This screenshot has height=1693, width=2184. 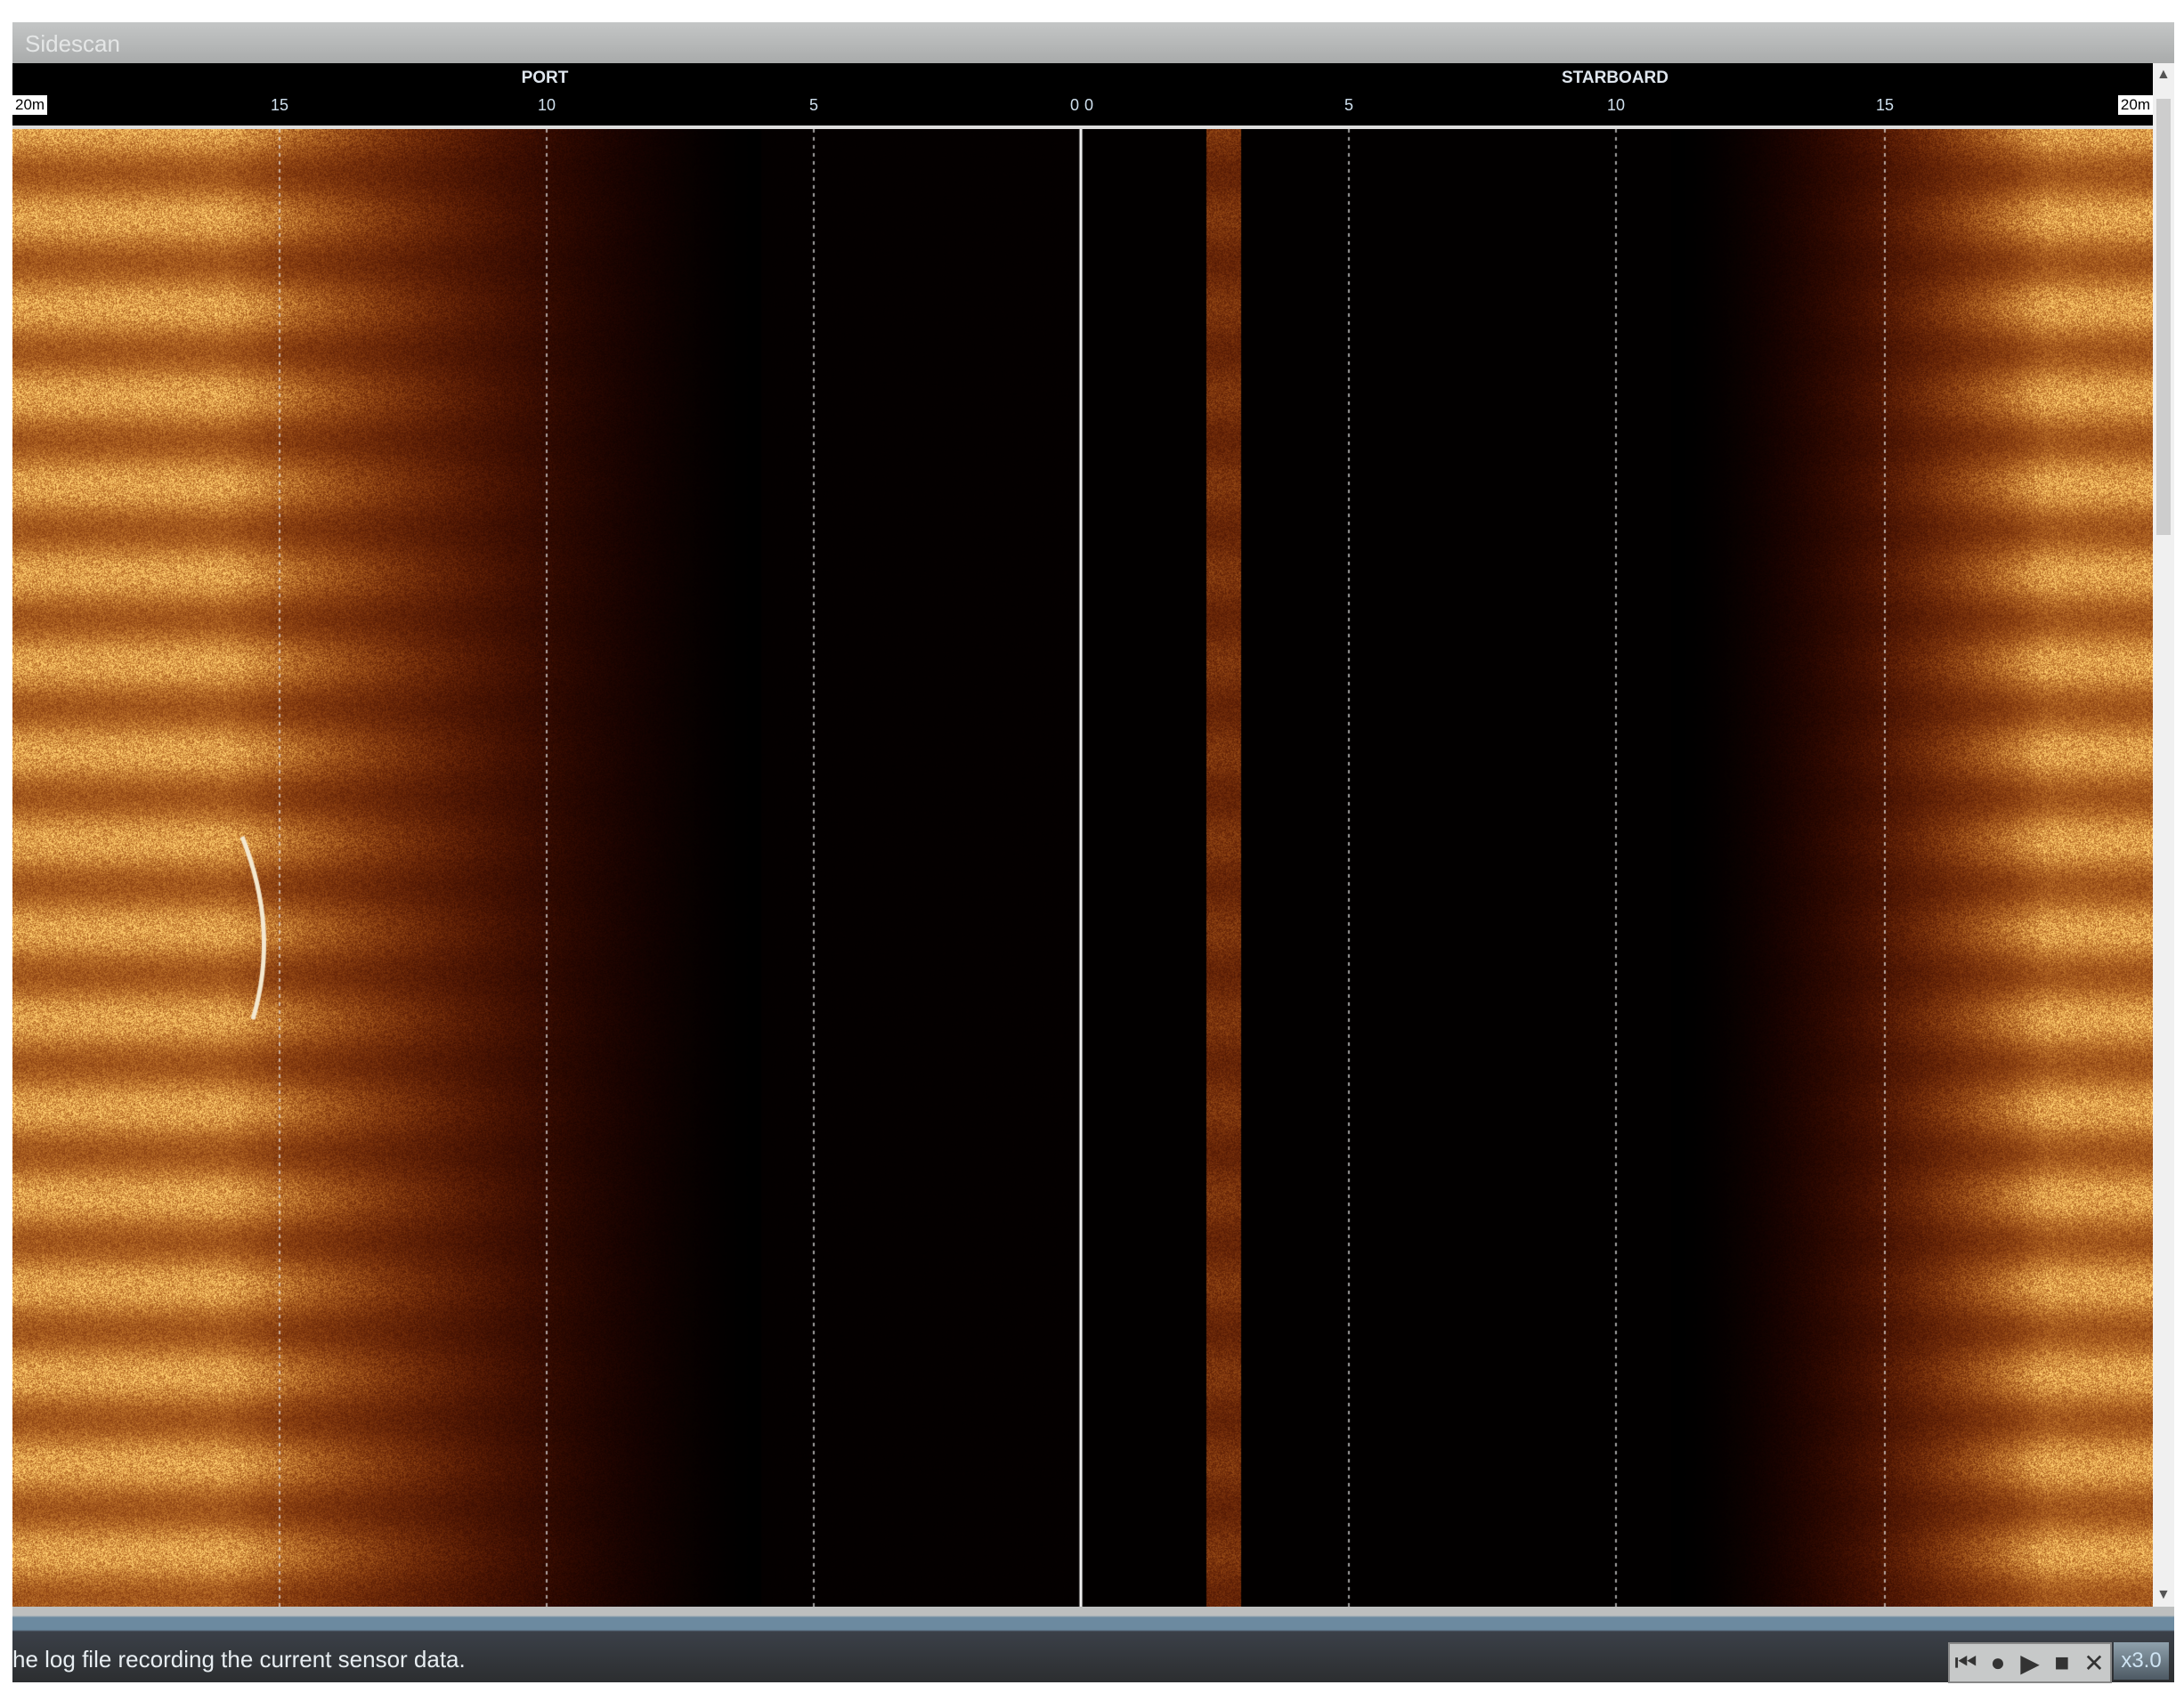 What do you see at coordinates (1089, 105) in the screenshot?
I see `starboard-tick: 0` at bounding box center [1089, 105].